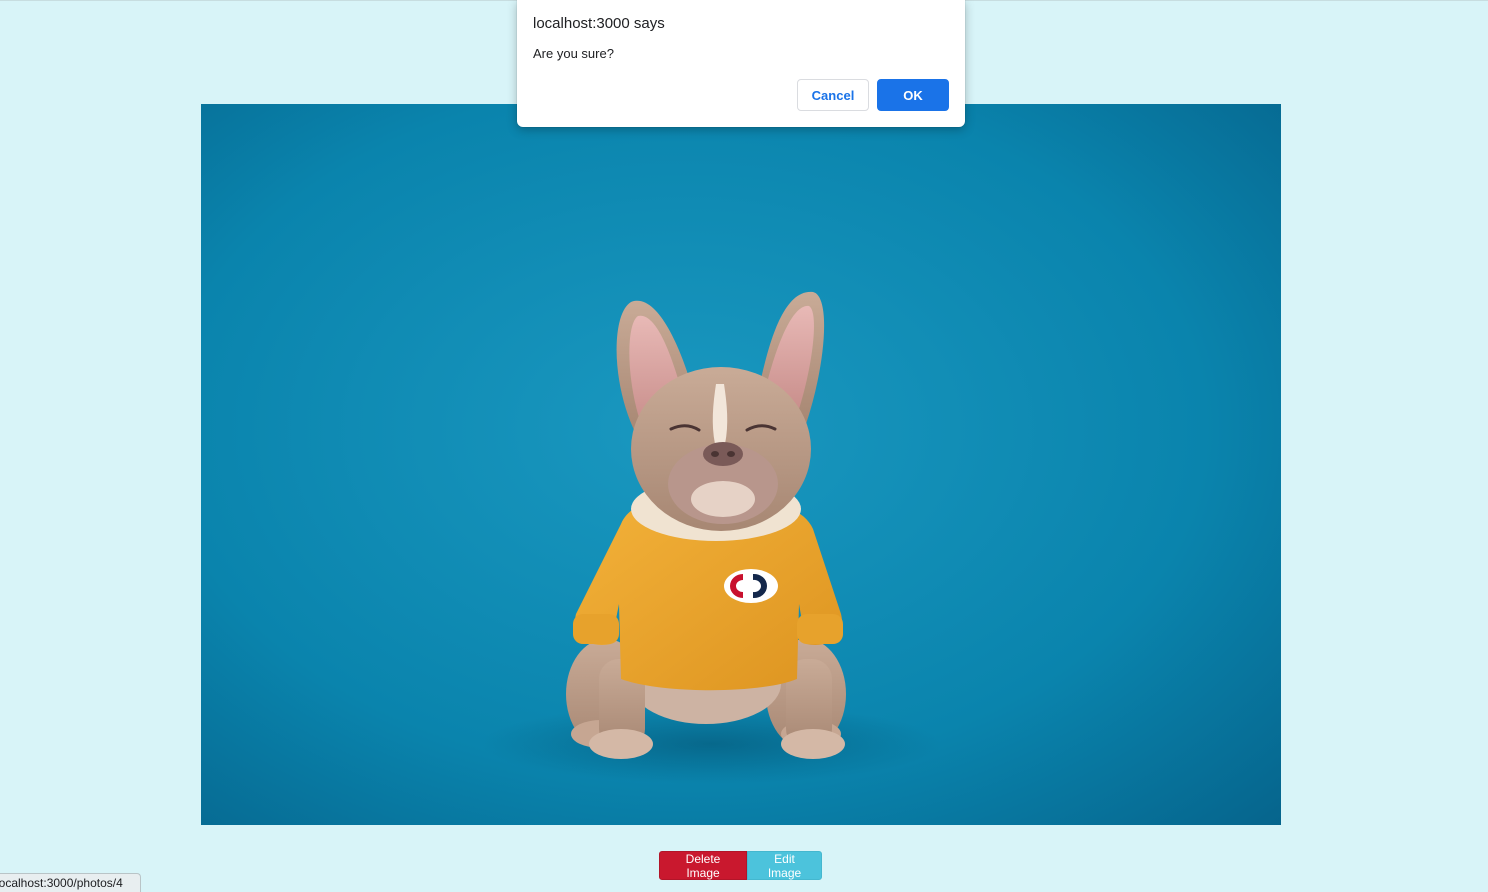  Describe the element at coordinates (70, 882) in the screenshot. I see `status-bar-url: localhost:3000/photos/4` at that location.